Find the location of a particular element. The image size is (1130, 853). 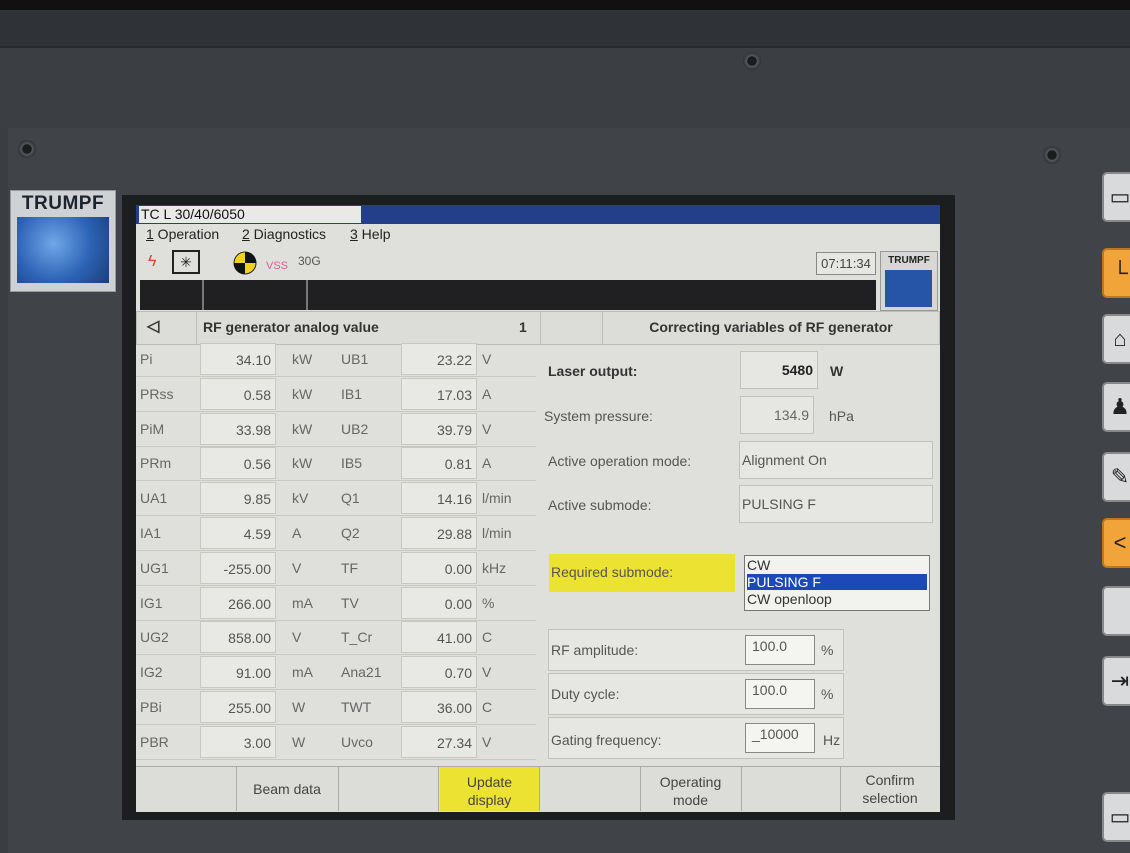

rf-amplitude-label: RF amplitude: is located at coordinates (595, 650).